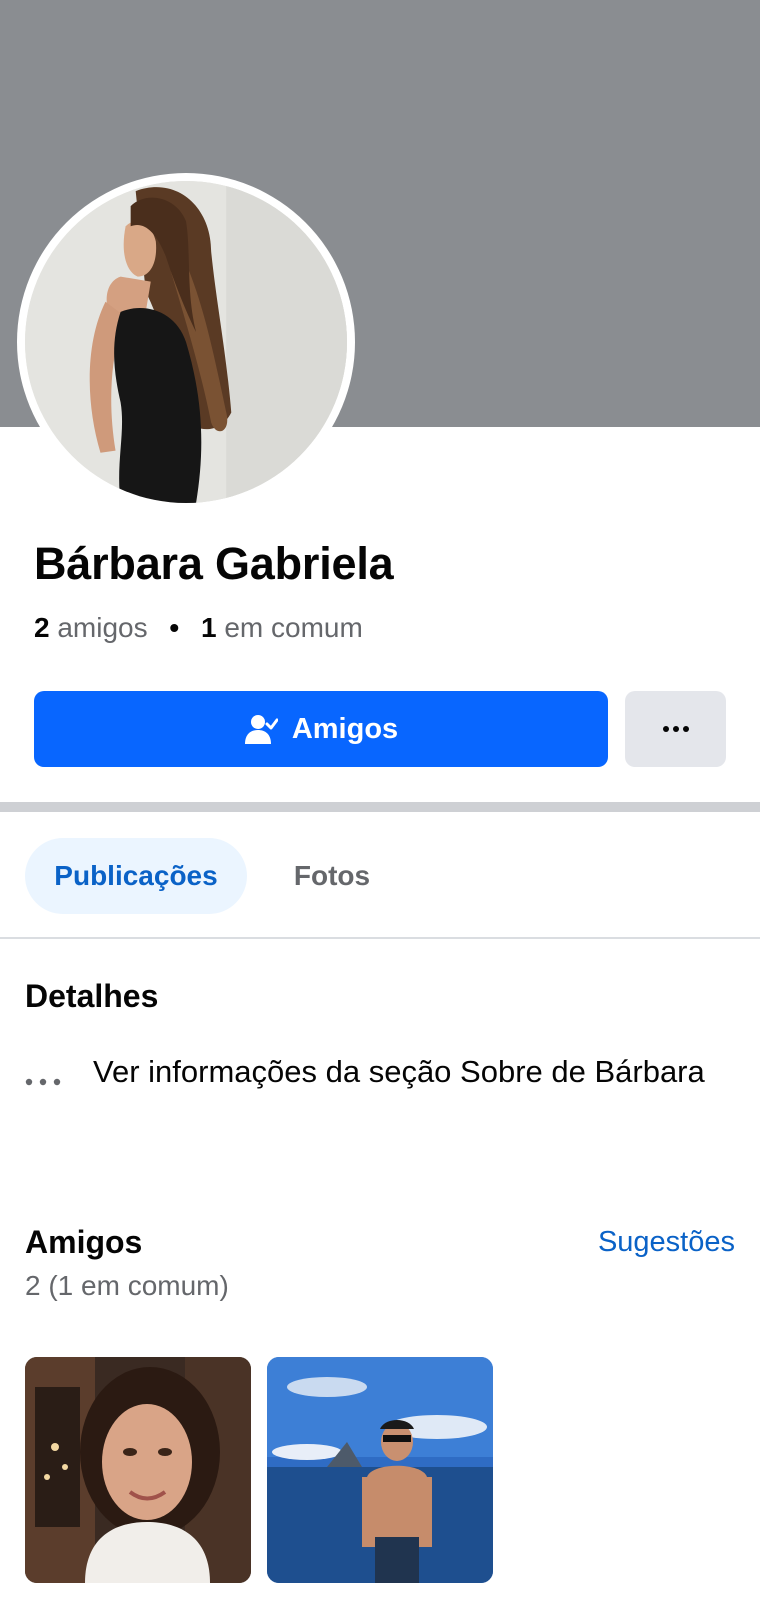 Image resolution: width=760 pixels, height=1600 pixels. Describe the element at coordinates (42, 627) in the screenshot. I see `friends-count: 2` at that location.